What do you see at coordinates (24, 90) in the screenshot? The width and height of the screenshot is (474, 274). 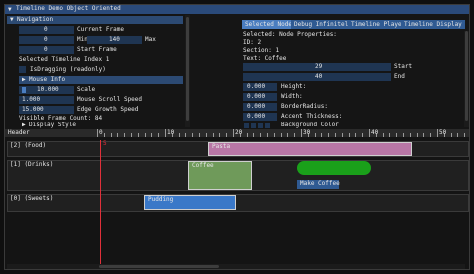 I see `scale-slider-grab` at bounding box center [24, 90].